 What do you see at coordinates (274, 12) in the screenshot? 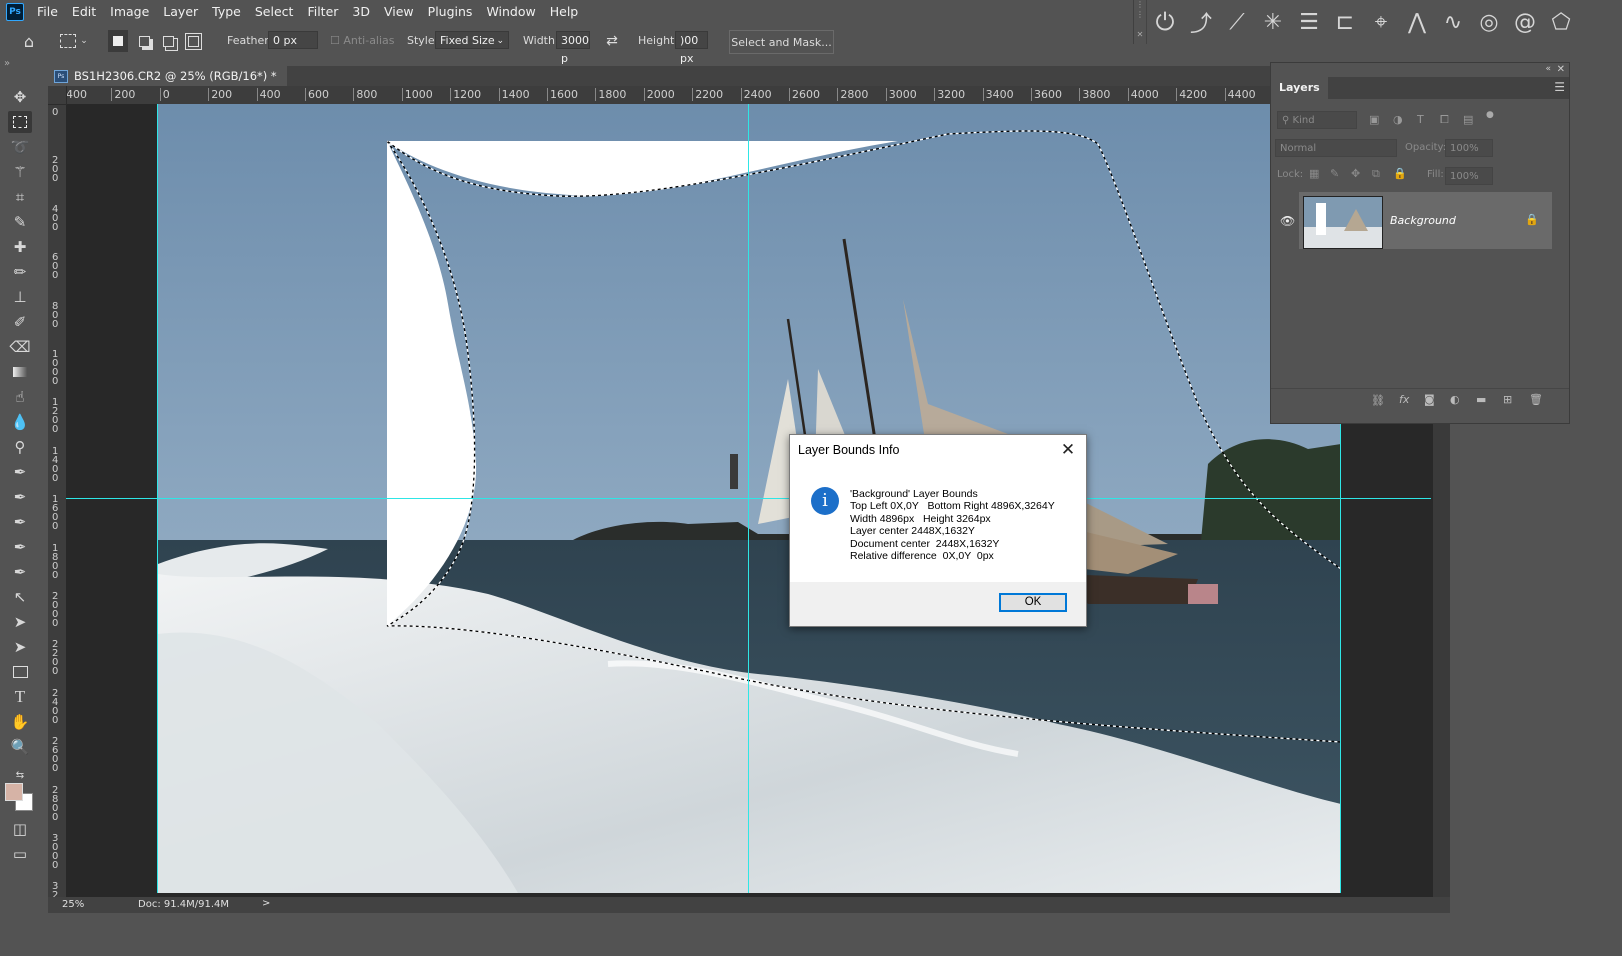
I see `menu-select: Select` at bounding box center [274, 12].